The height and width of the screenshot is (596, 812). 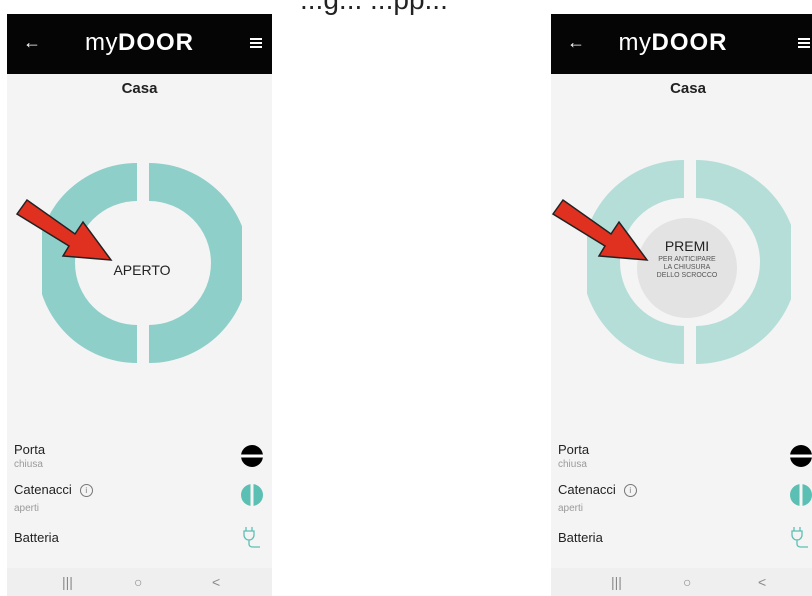 I want to click on premi-subtitle: PER ANTICIPARE LA CHIUSURA DELLO SCROCCO, so click(x=687, y=268).